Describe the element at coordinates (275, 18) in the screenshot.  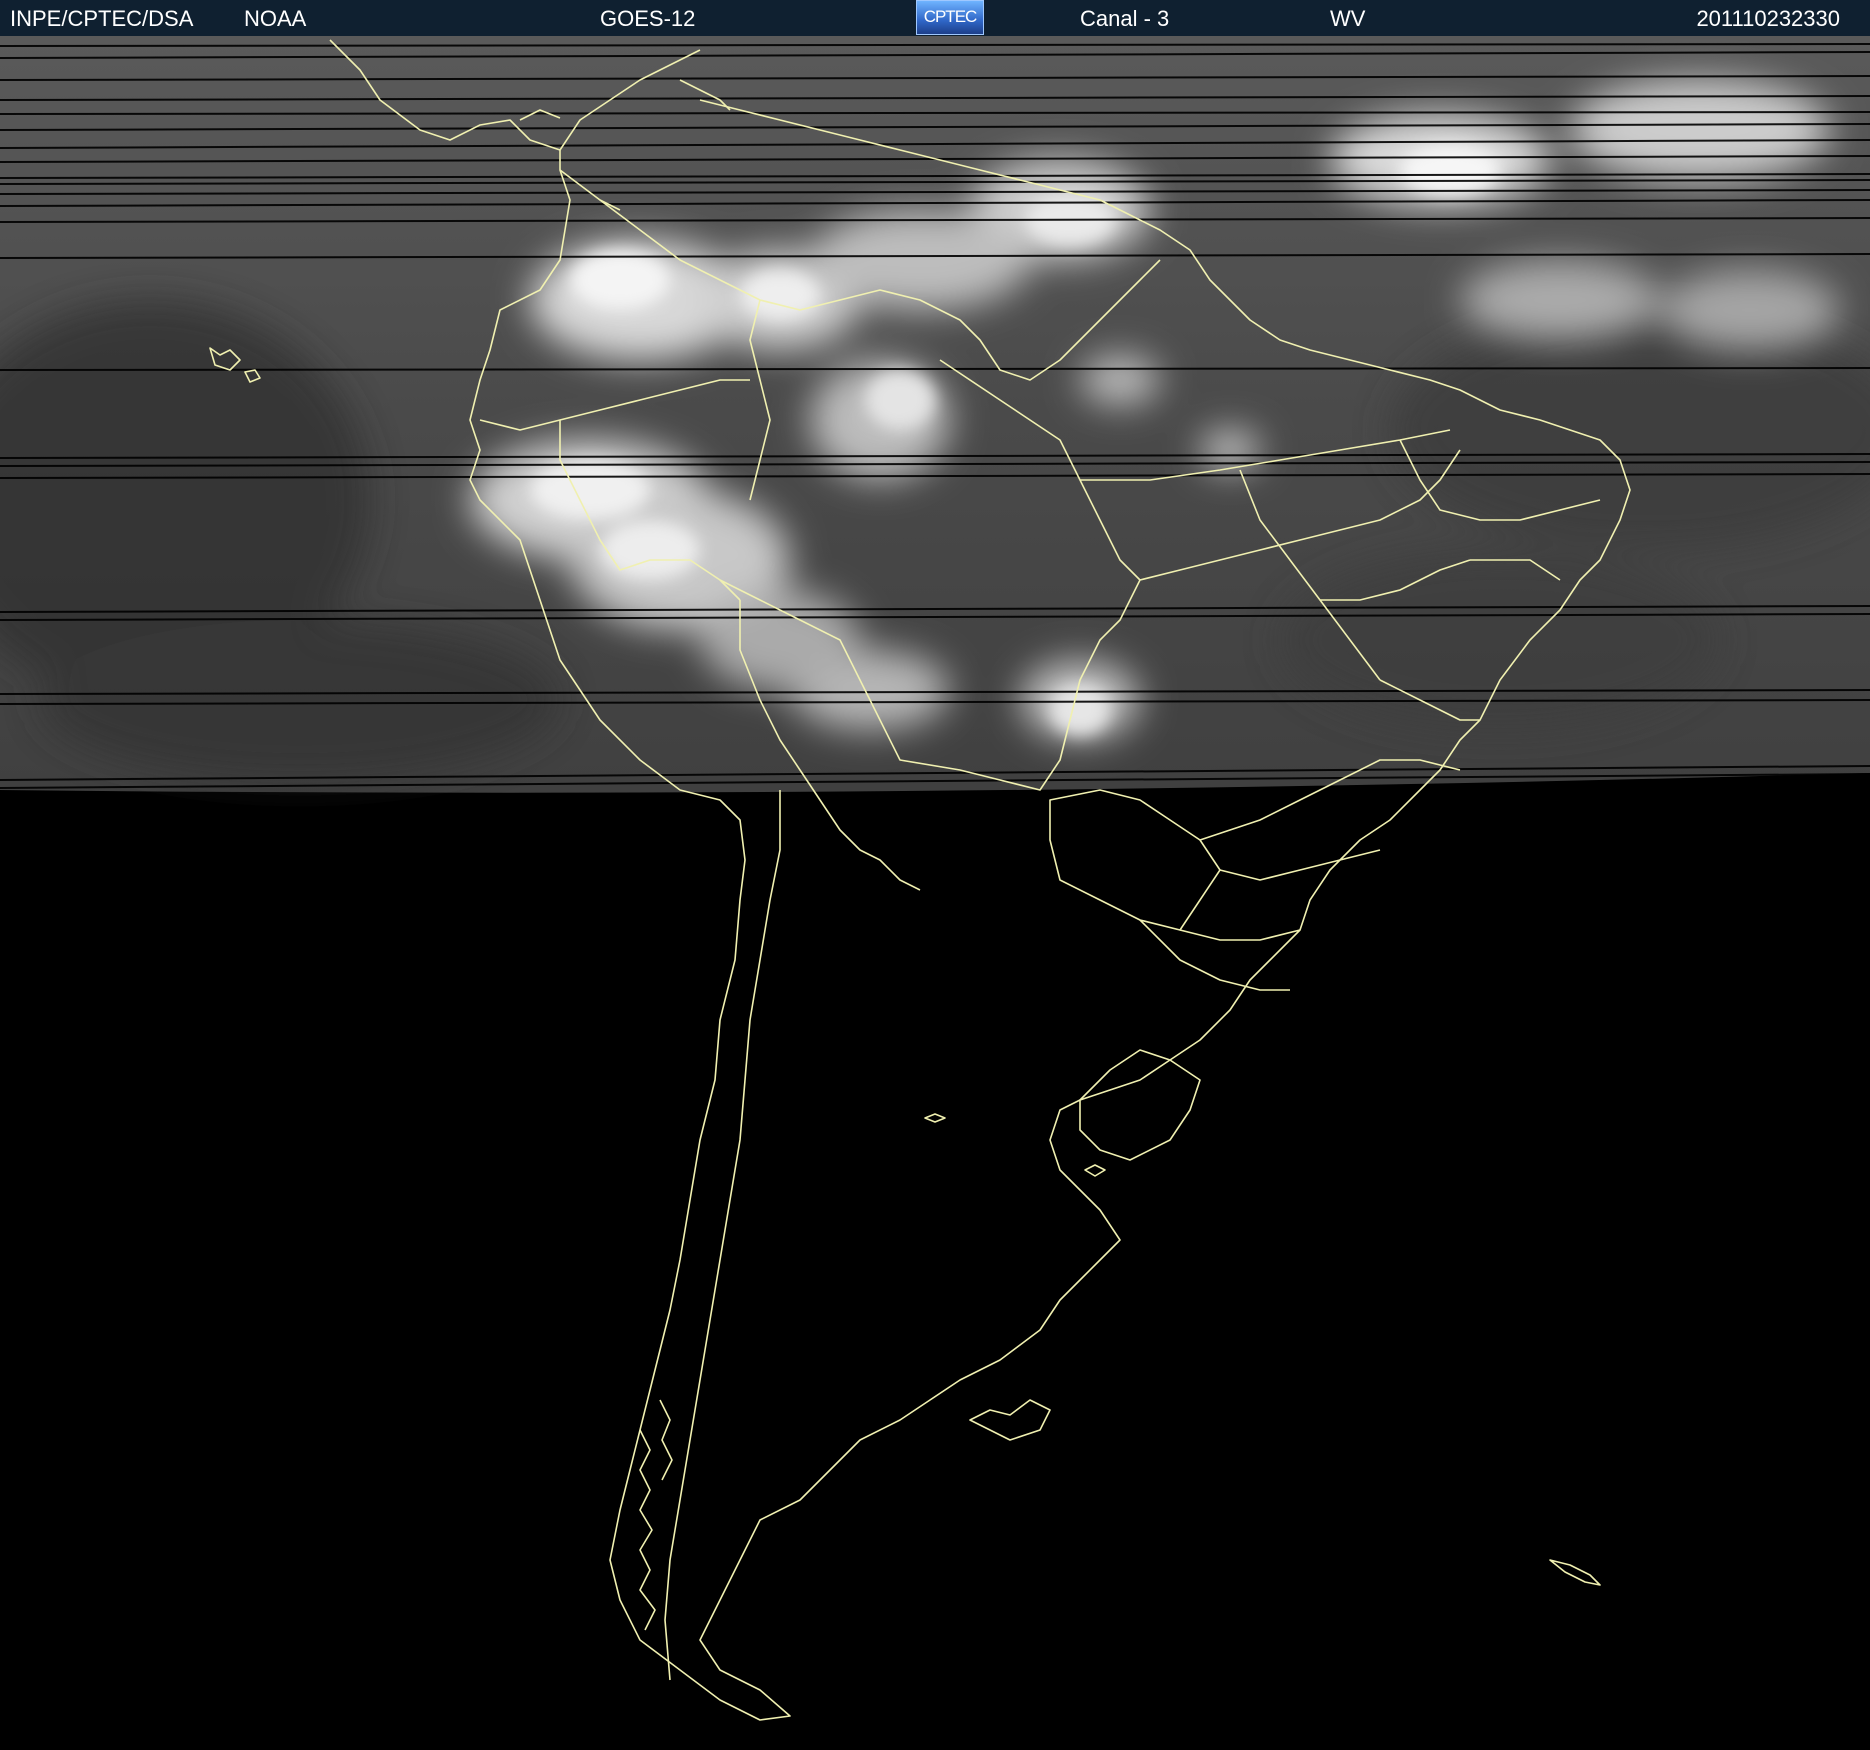
I see `agency-label: NOAA` at that location.